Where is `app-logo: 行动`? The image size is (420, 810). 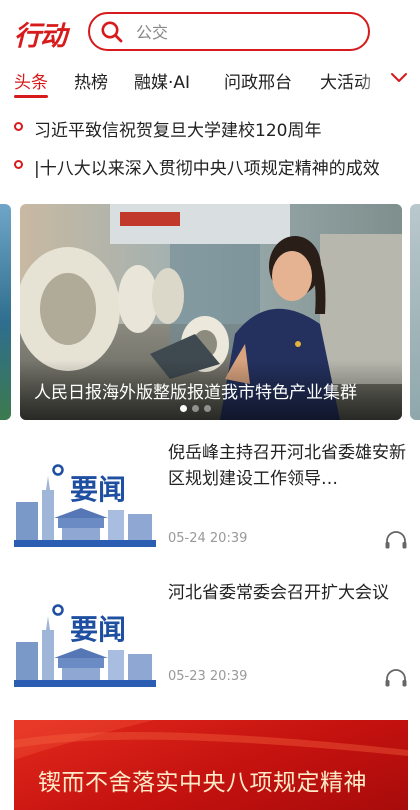
app-logo: 行动 is located at coordinates (40, 33).